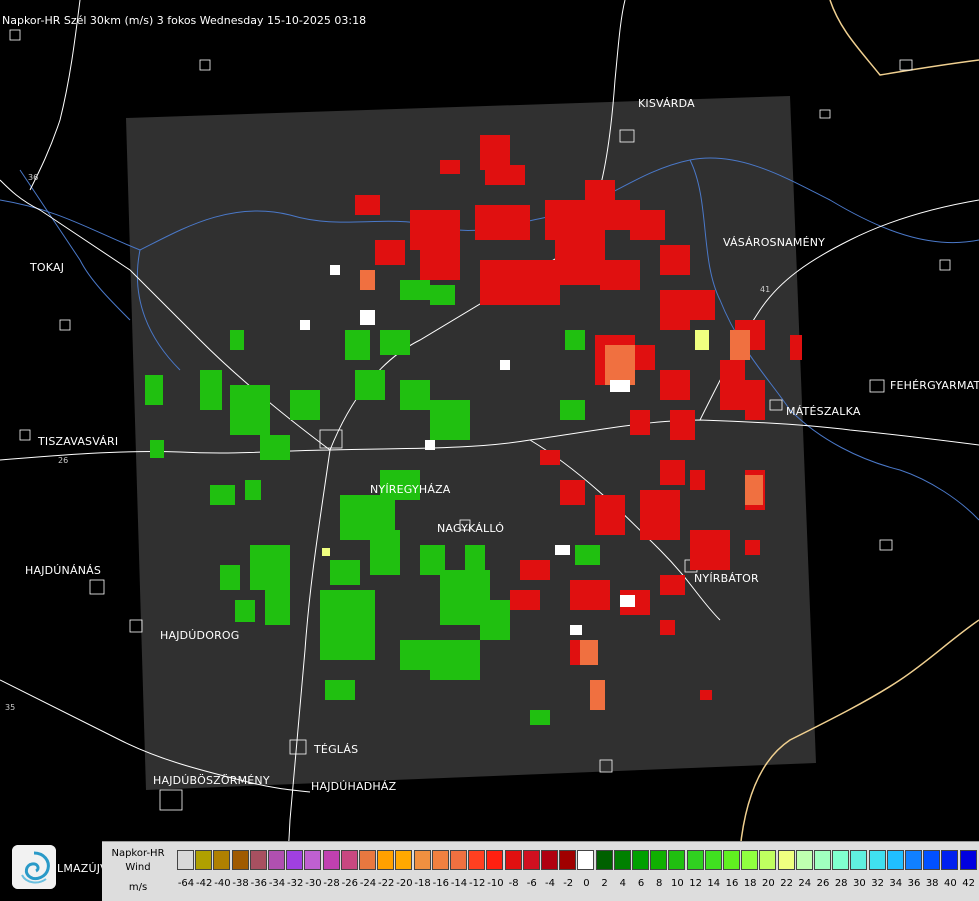 This screenshot has height=901, width=979. I want to click on legend-tick-label: 24, so click(805, 883).